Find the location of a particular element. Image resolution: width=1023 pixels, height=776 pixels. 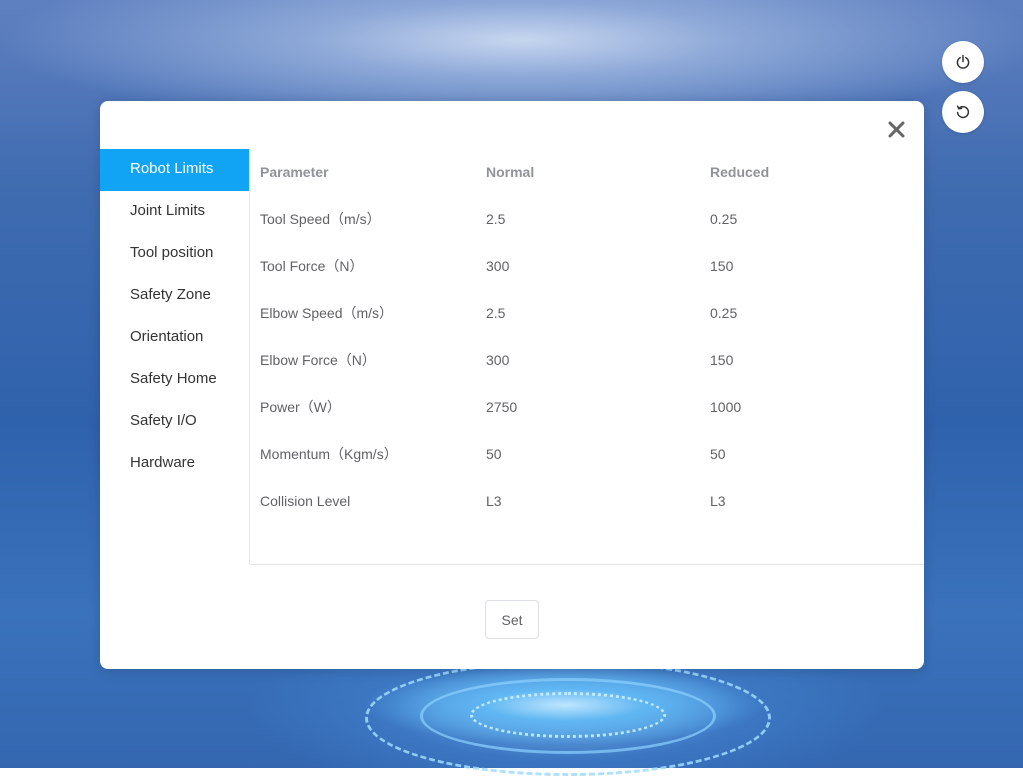

table-row: Elbow Force（N） 300 150 is located at coordinates (585, 359).